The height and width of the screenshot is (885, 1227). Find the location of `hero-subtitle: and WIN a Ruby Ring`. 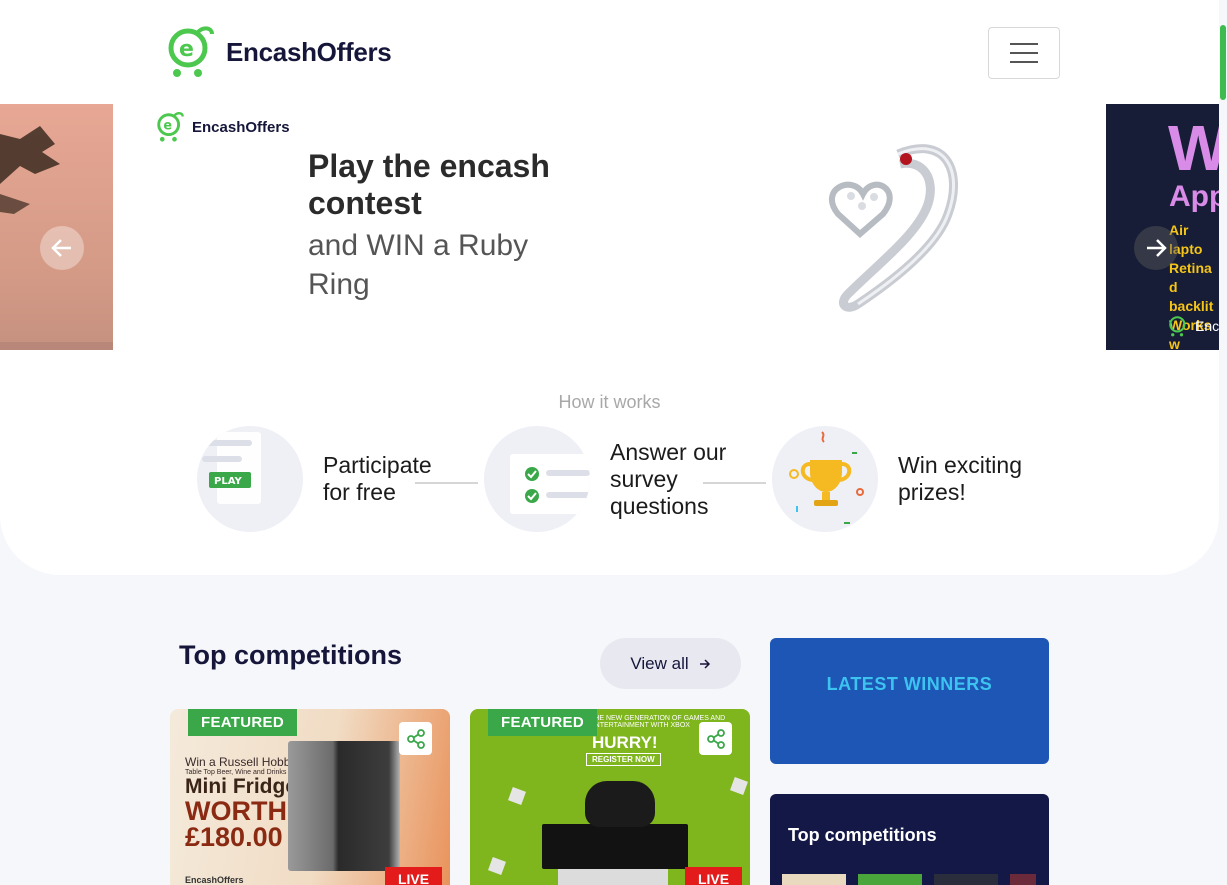

hero-subtitle: and WIN a Ruby Ring is located at coordinates (418, 265).